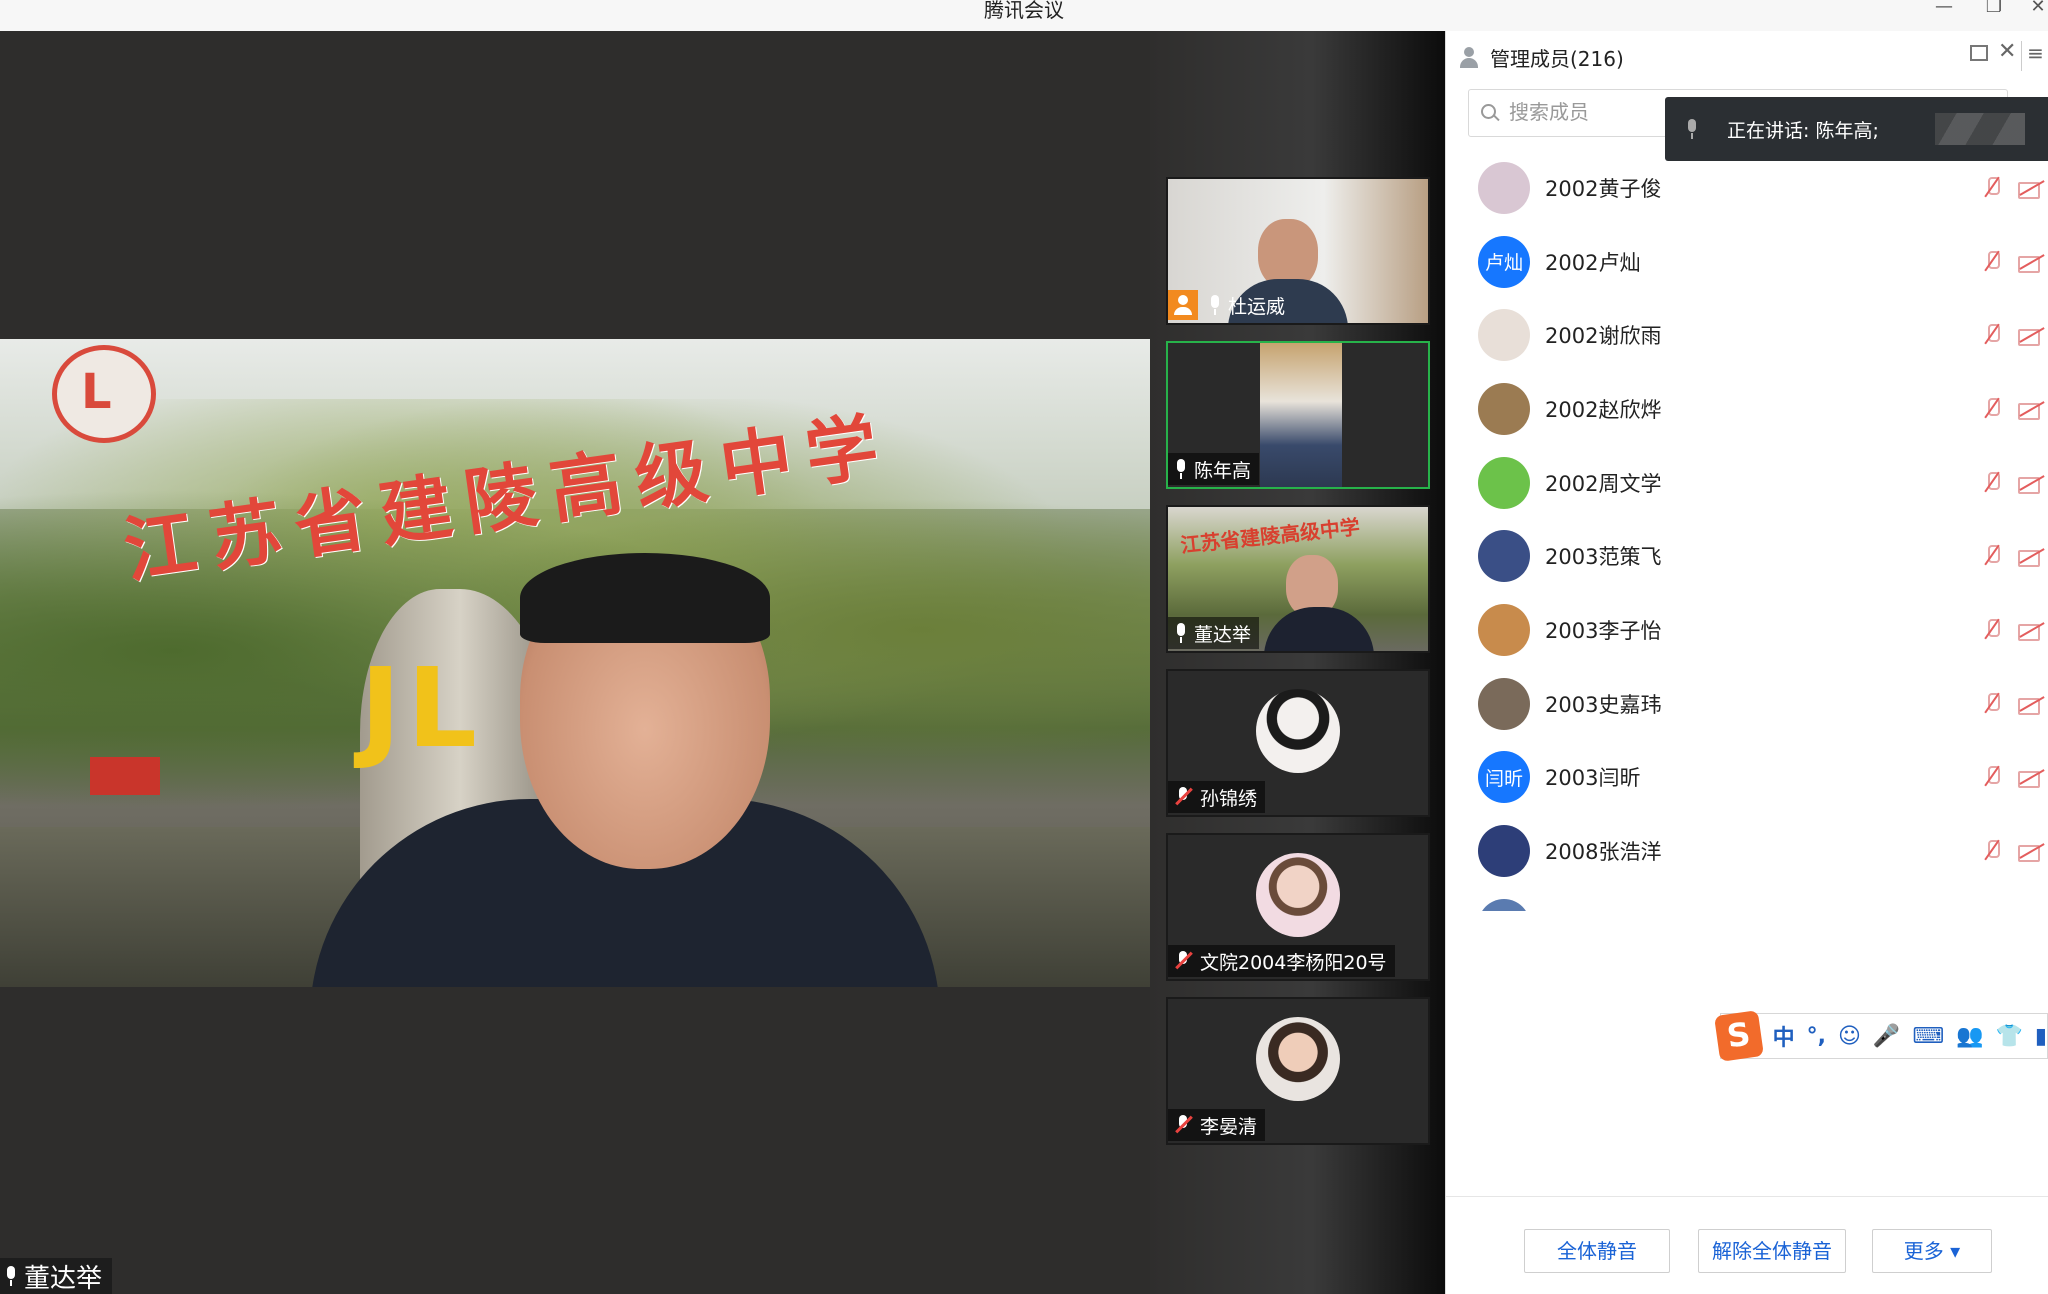 The height and width of the screenshot is (1294, 2048). Describe the element at coordinates (1979, 53) in the screenshot. I see `popout-icon` at that location.